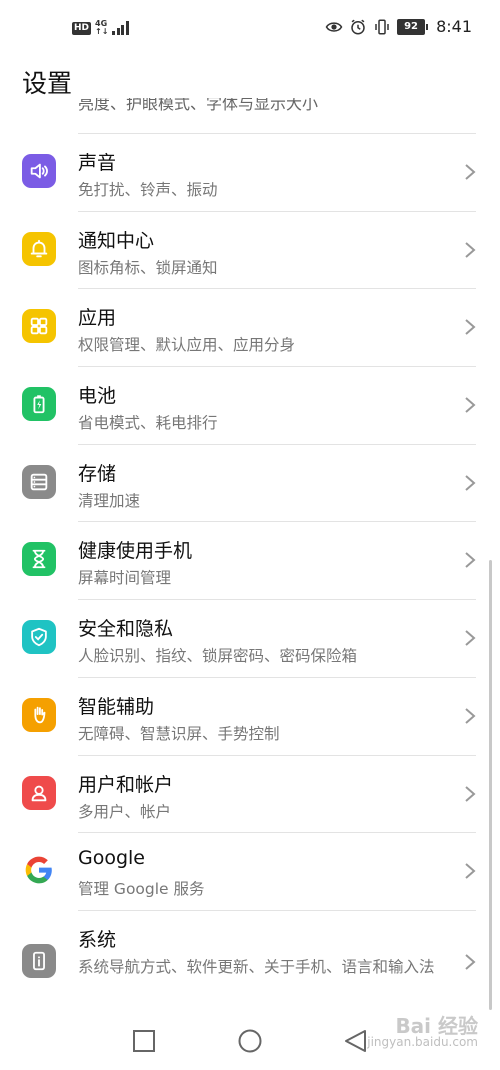 The image size is (500, 1070). What do you see at coordinates (436, 1026) in the screenshot?
I see `watermark-brand: Bai 经验` at bounding box center [436, 1026].